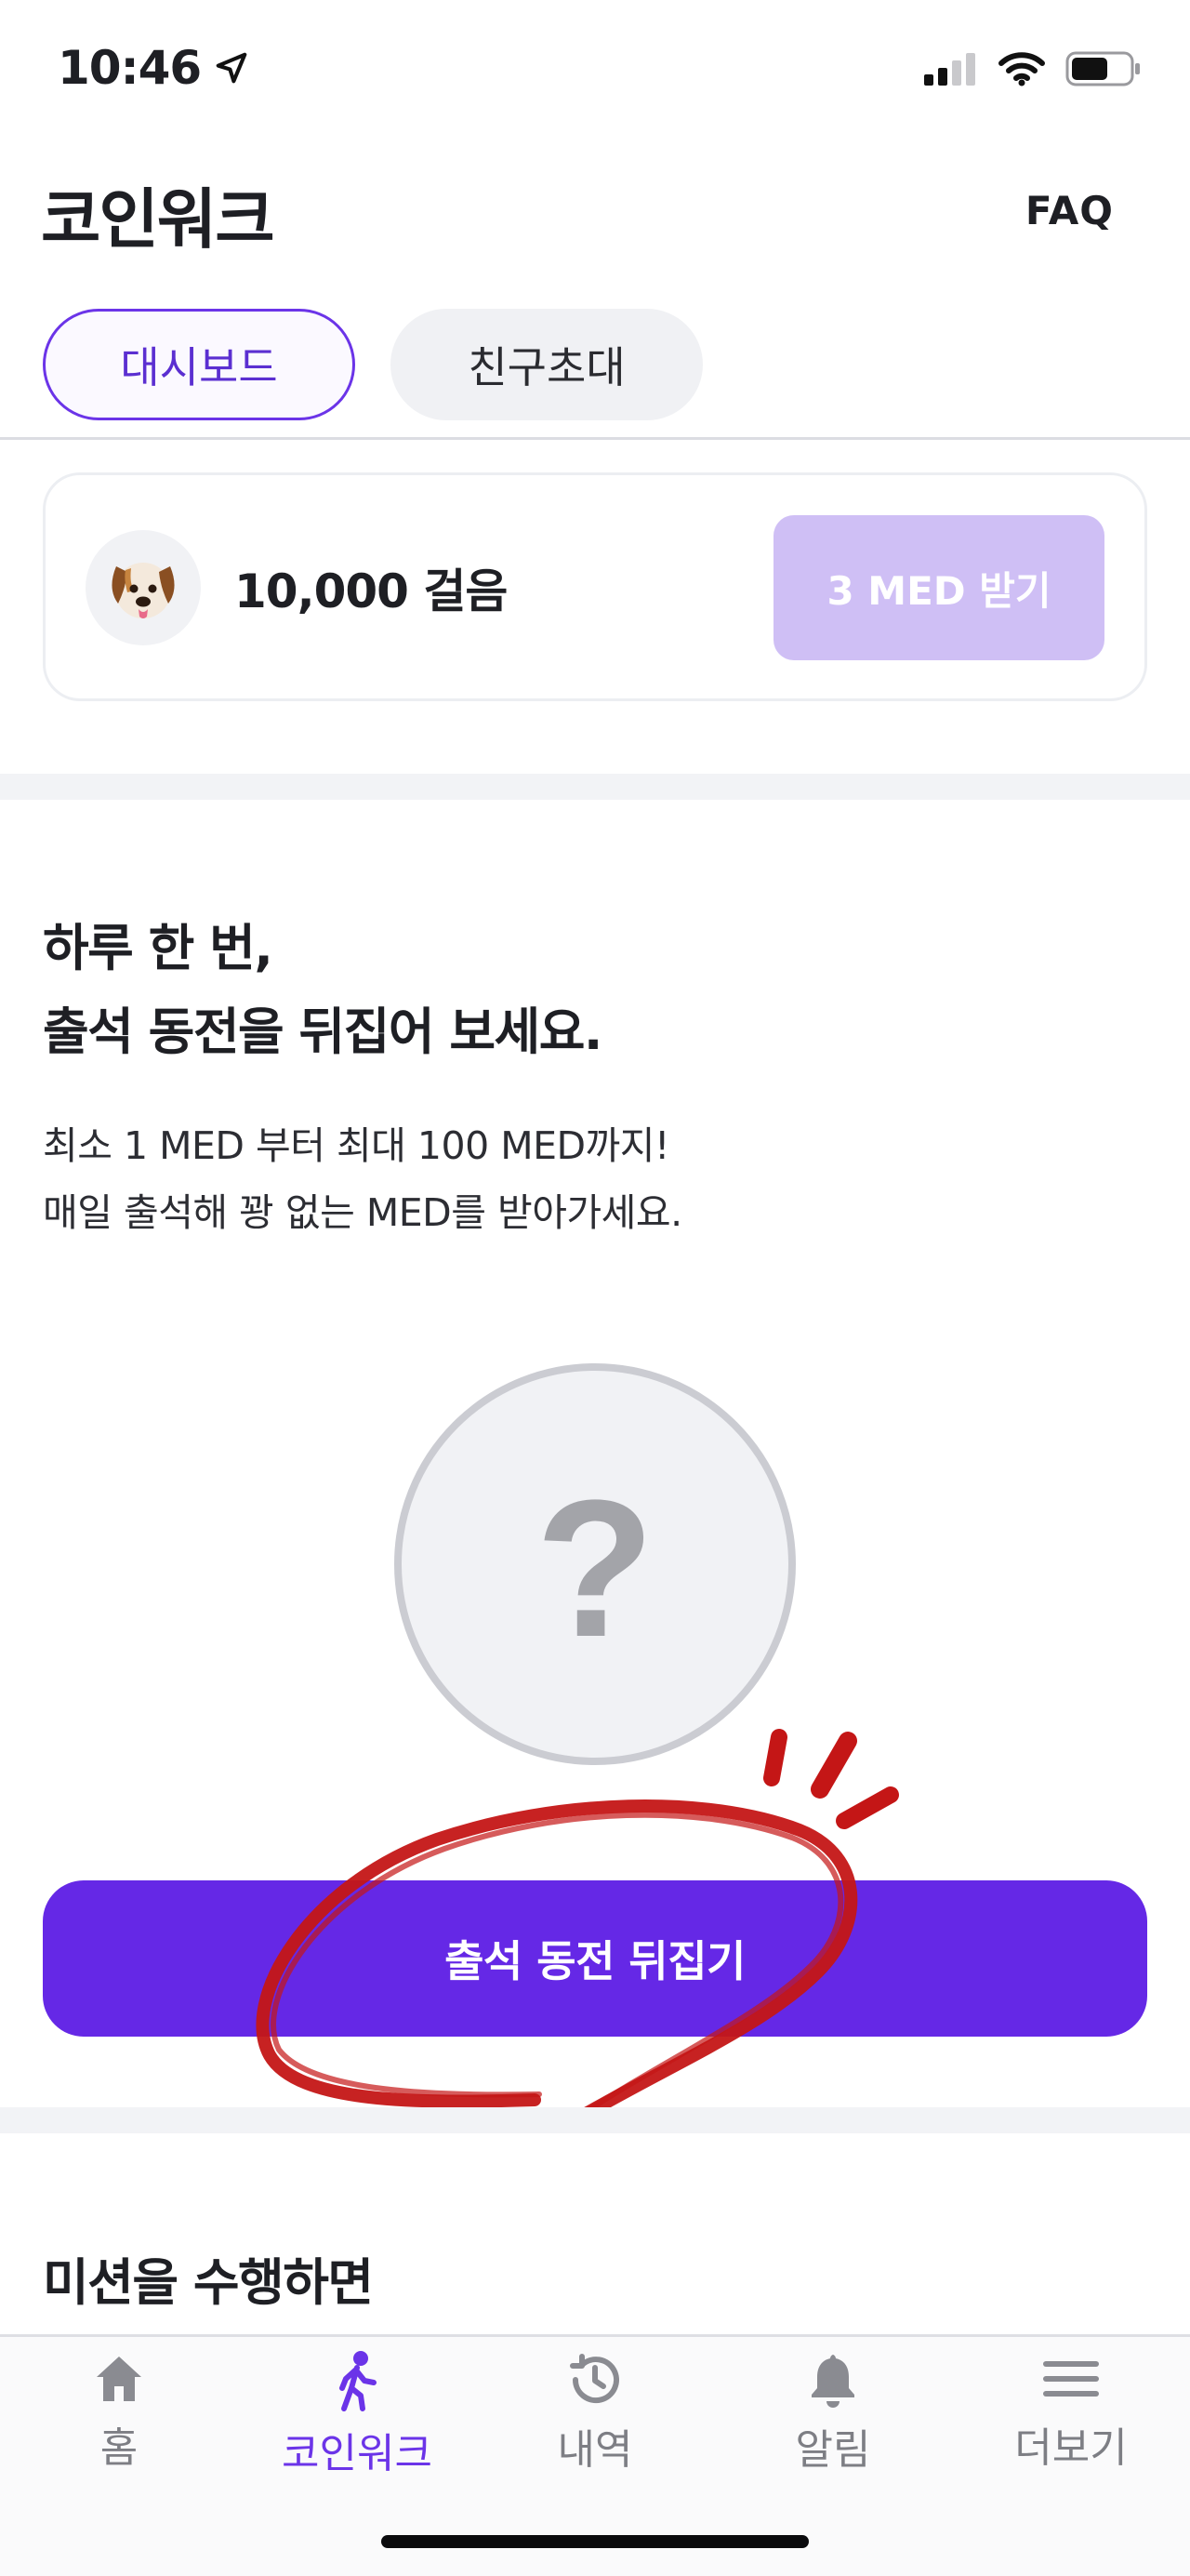 The height and width of the screenshot is (2576, 1190). Describe the element at coordinates (357, 2415) in the screenshot. I see `nav-item-coinwalk: 코인워크` at that location.